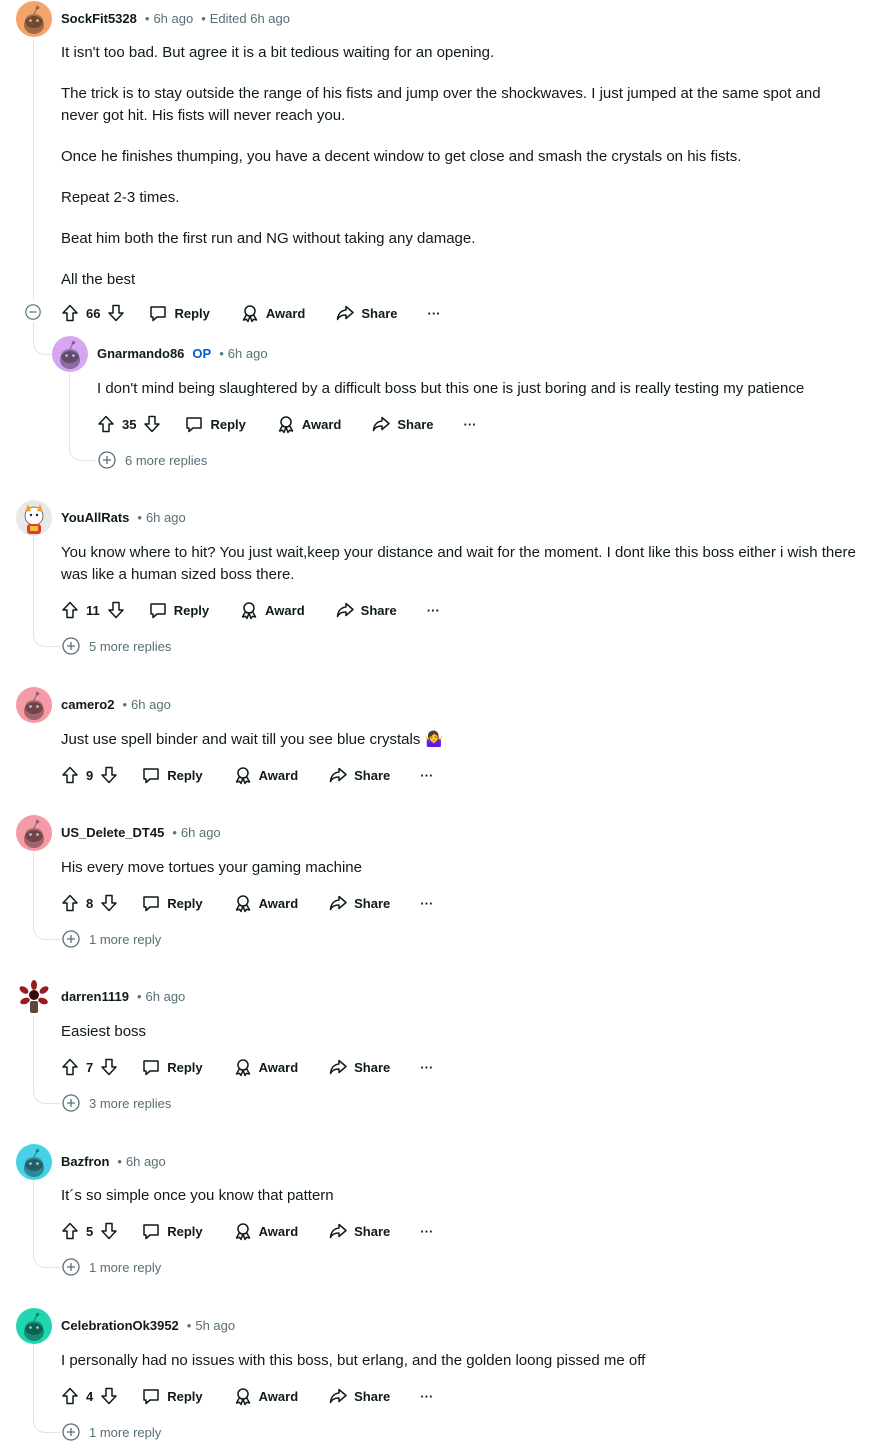 The height and width of the screenshot is (1449, 871). Describe the element at coordinates (33, 312) in the screenshot. I see `collapse-thread-icon` at that location.